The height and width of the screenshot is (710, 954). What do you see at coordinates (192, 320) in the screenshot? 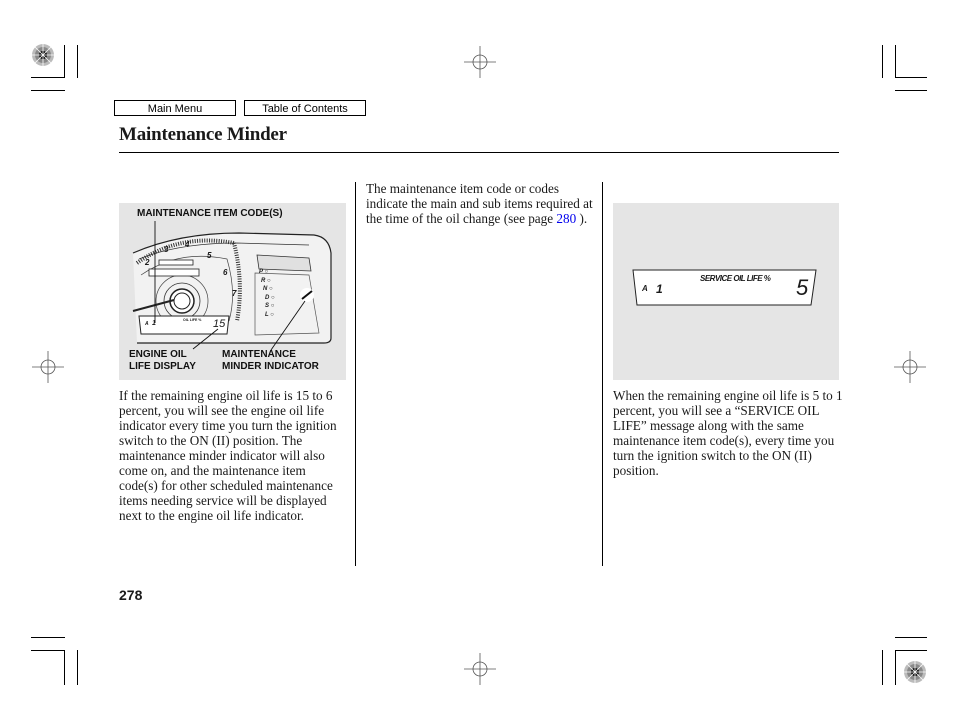
I see `display-label: OIL LIFE %` at bounding box center [192, 320].